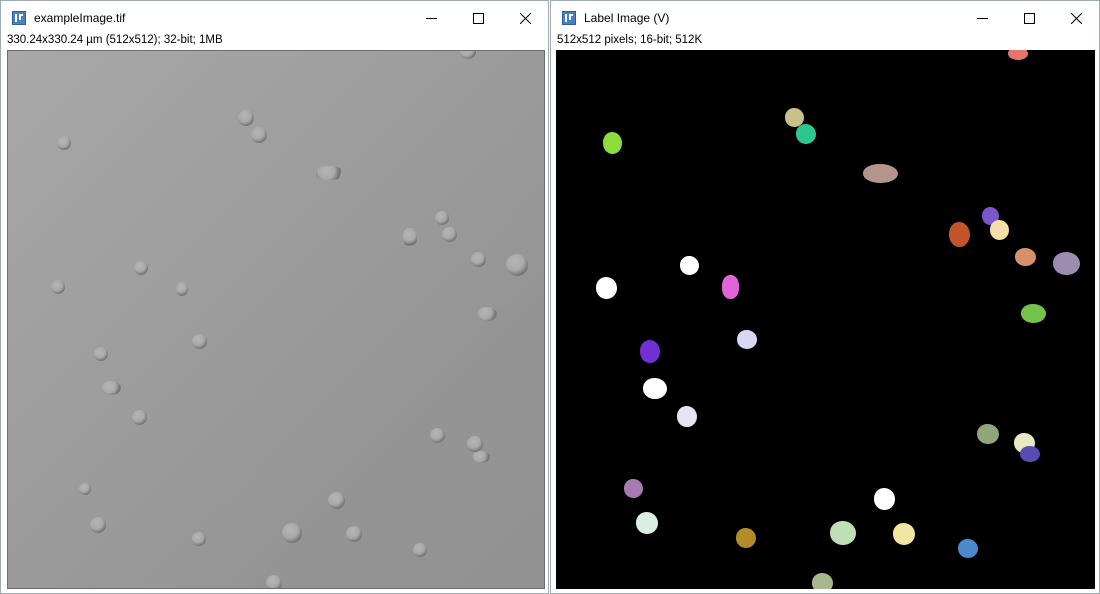 This screenshot has height=594, width=1100. Describe the element at coordinates (274, 18) in the screenshot. I see `title-bar: exampleImage.tif` at that location.